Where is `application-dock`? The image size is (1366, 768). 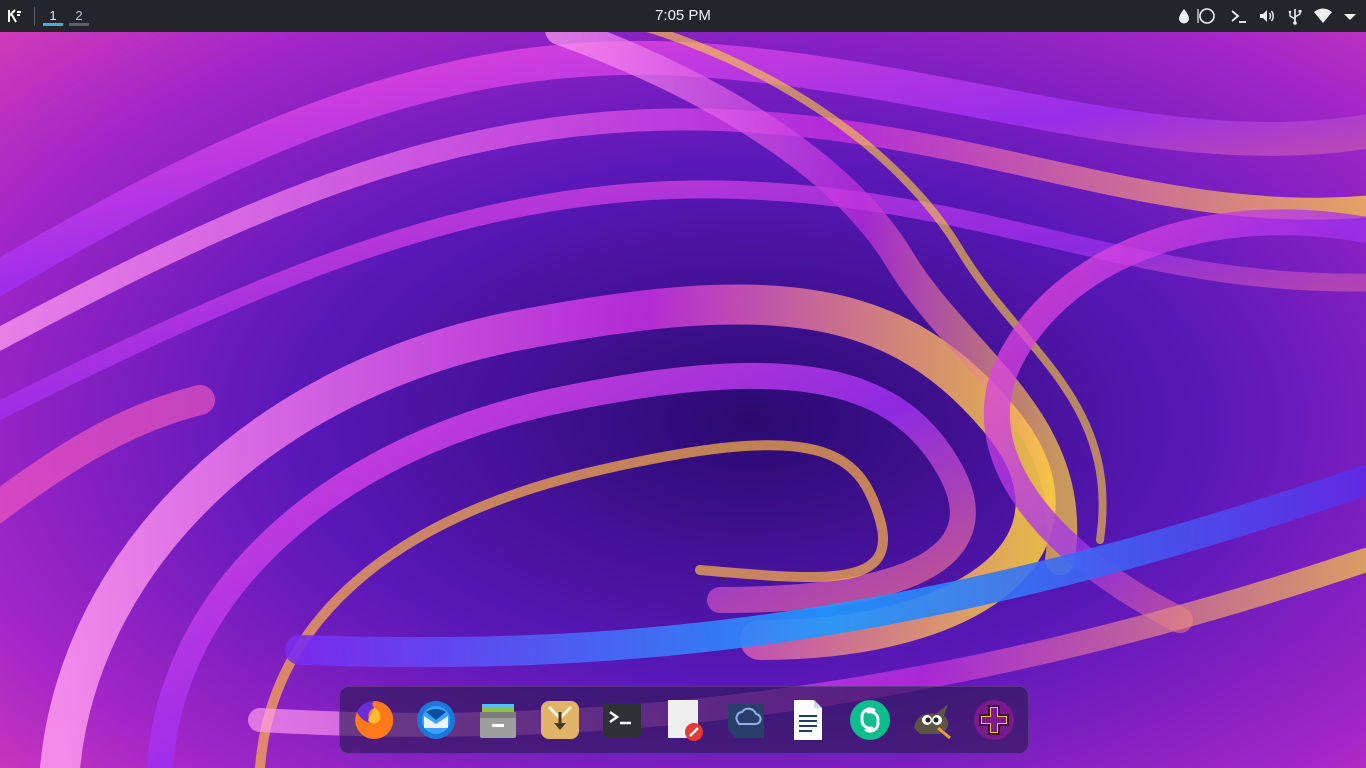
application-dock is located at coordinates (684, 720).